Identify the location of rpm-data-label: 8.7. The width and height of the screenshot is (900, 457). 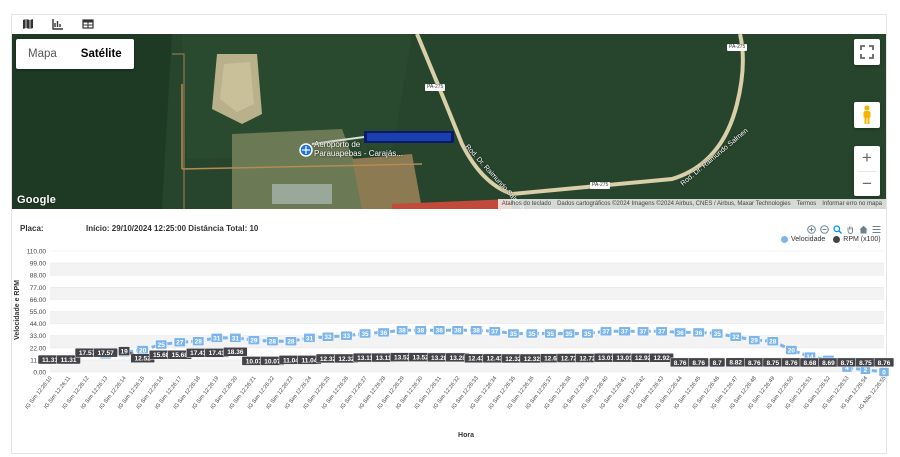
(717, 363).